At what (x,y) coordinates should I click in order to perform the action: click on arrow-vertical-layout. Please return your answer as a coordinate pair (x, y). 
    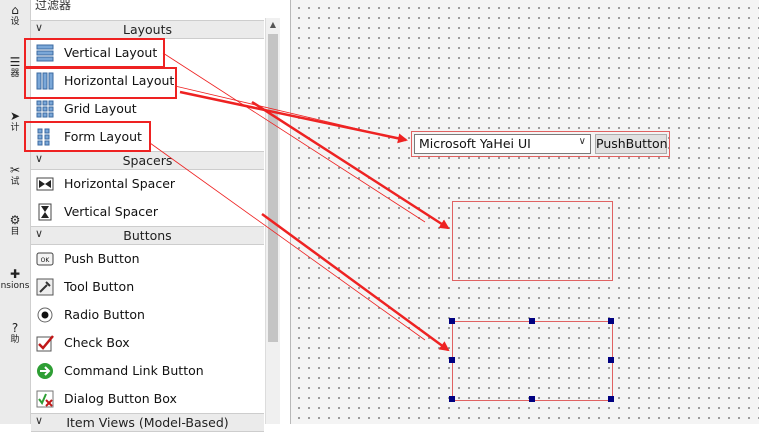
    Looking at the image, I should click on (350, 165).